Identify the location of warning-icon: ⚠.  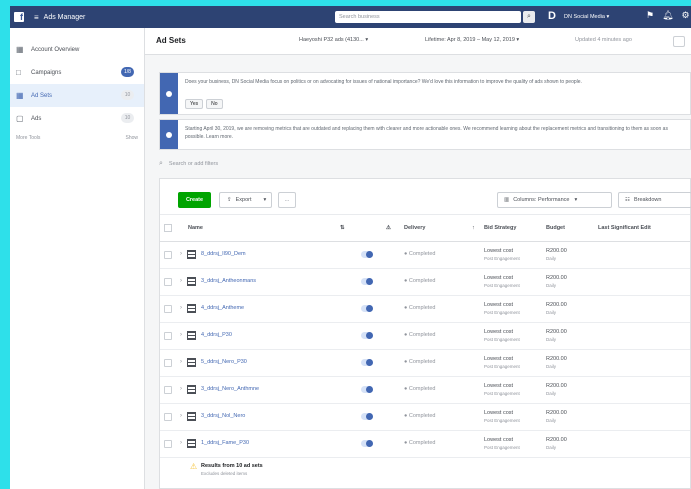
(194, 466).